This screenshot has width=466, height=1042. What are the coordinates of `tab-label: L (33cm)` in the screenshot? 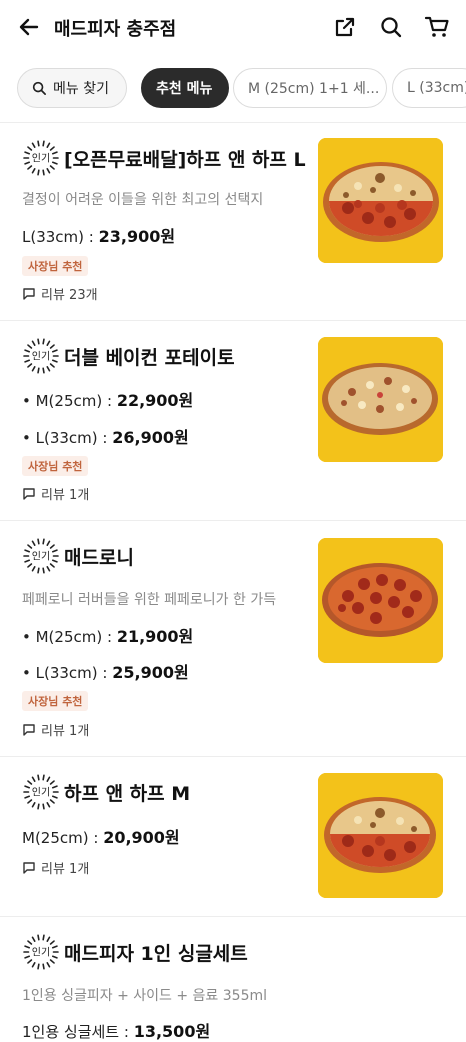 It's located at (436, 88).